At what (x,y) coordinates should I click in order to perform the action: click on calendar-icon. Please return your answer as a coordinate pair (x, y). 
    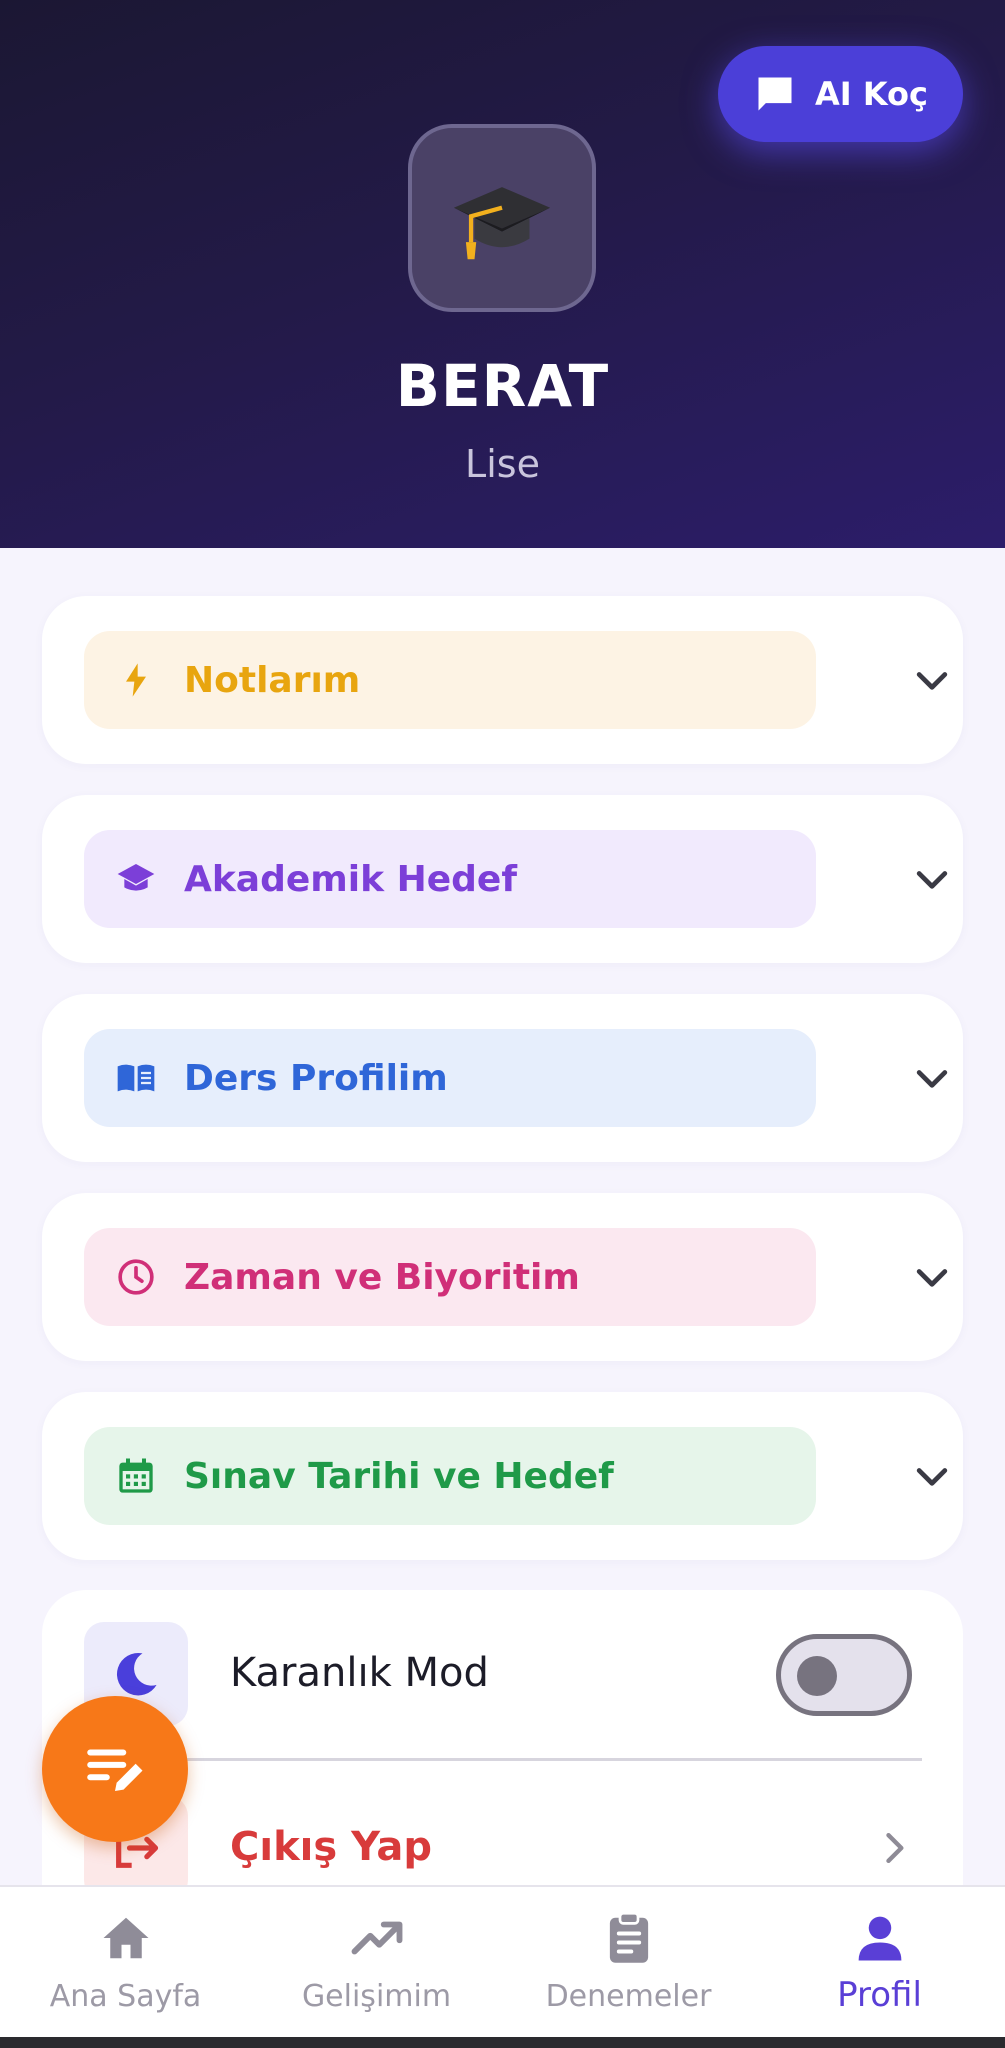
    Looking at the image, I should click on (136, 1475).